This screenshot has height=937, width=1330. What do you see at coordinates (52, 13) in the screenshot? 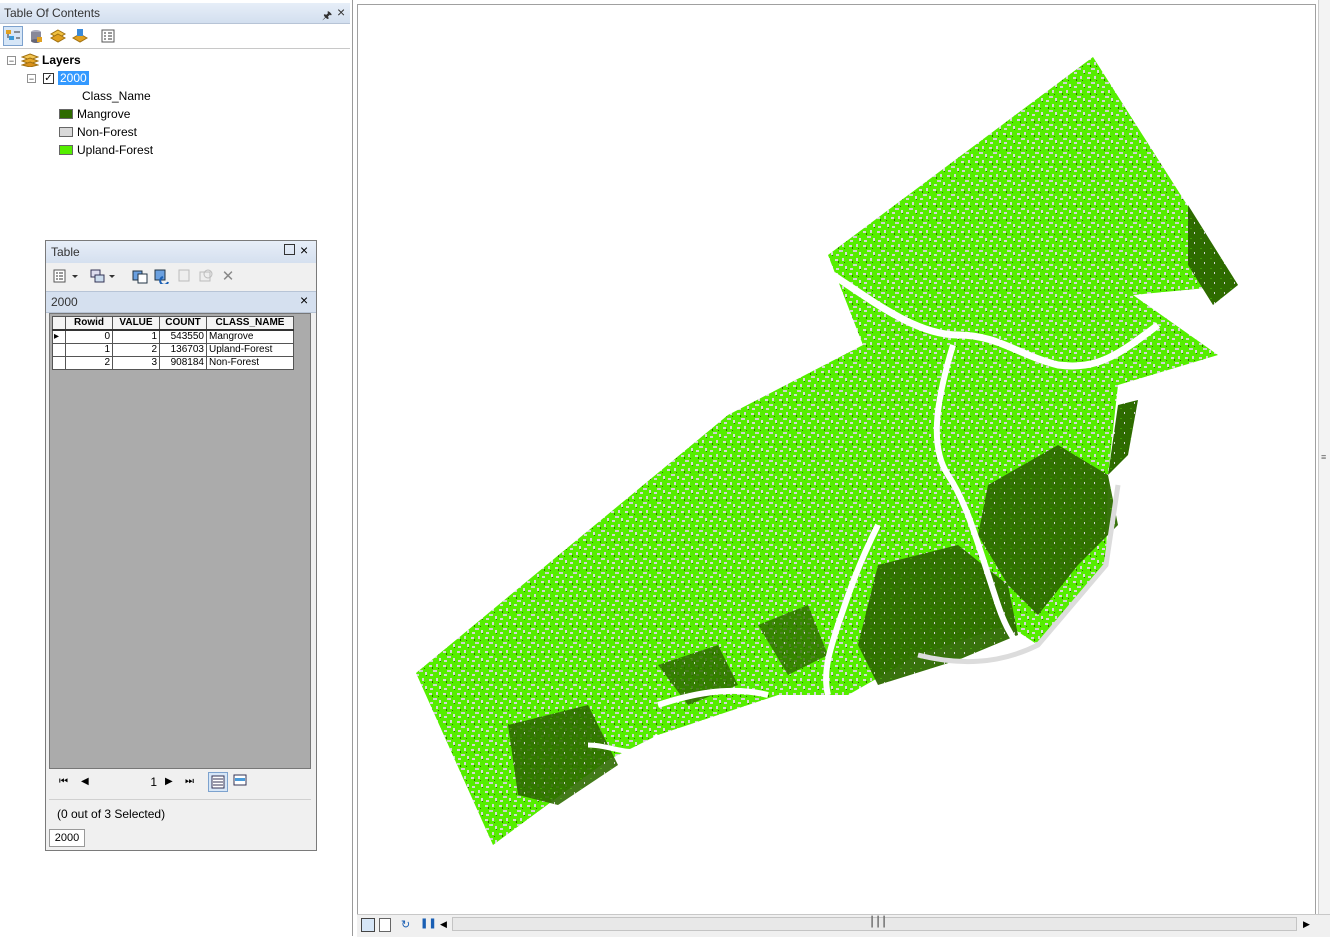
I see `toc-title: Table Of Contents` at bounding box center [52, 13].